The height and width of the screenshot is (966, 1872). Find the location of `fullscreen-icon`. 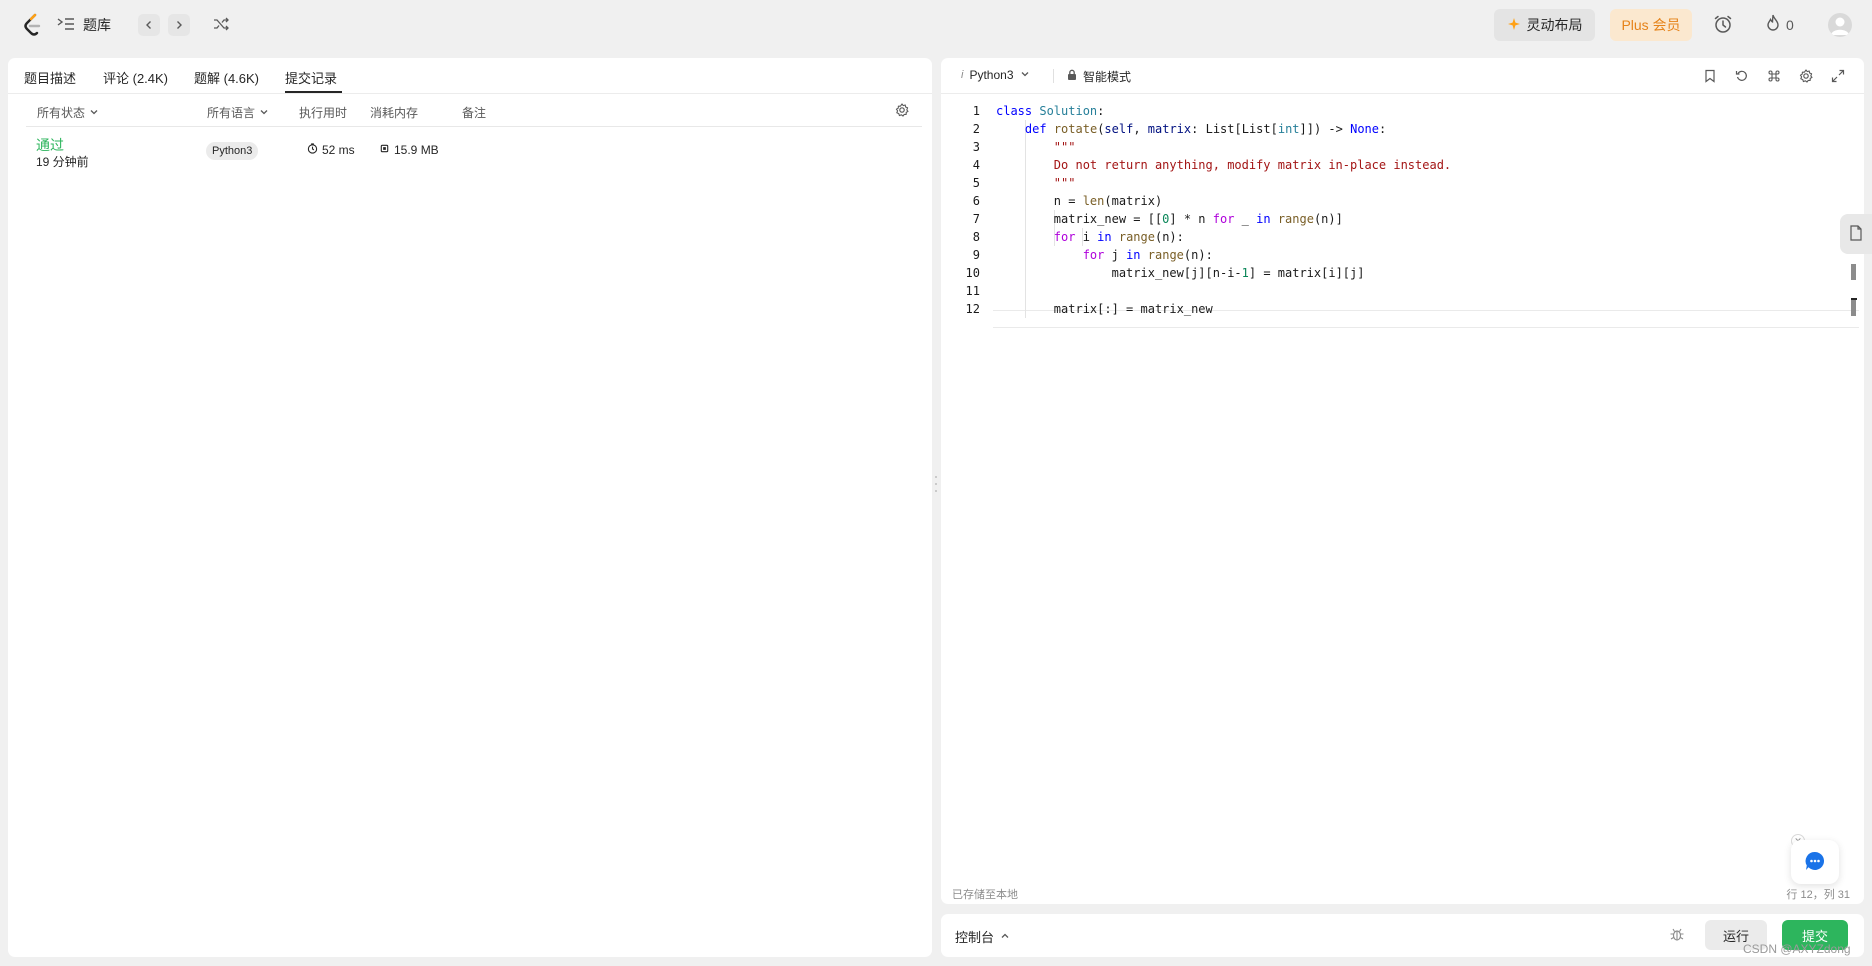

fullscreen-icon is located at coordinates (1838, 76).